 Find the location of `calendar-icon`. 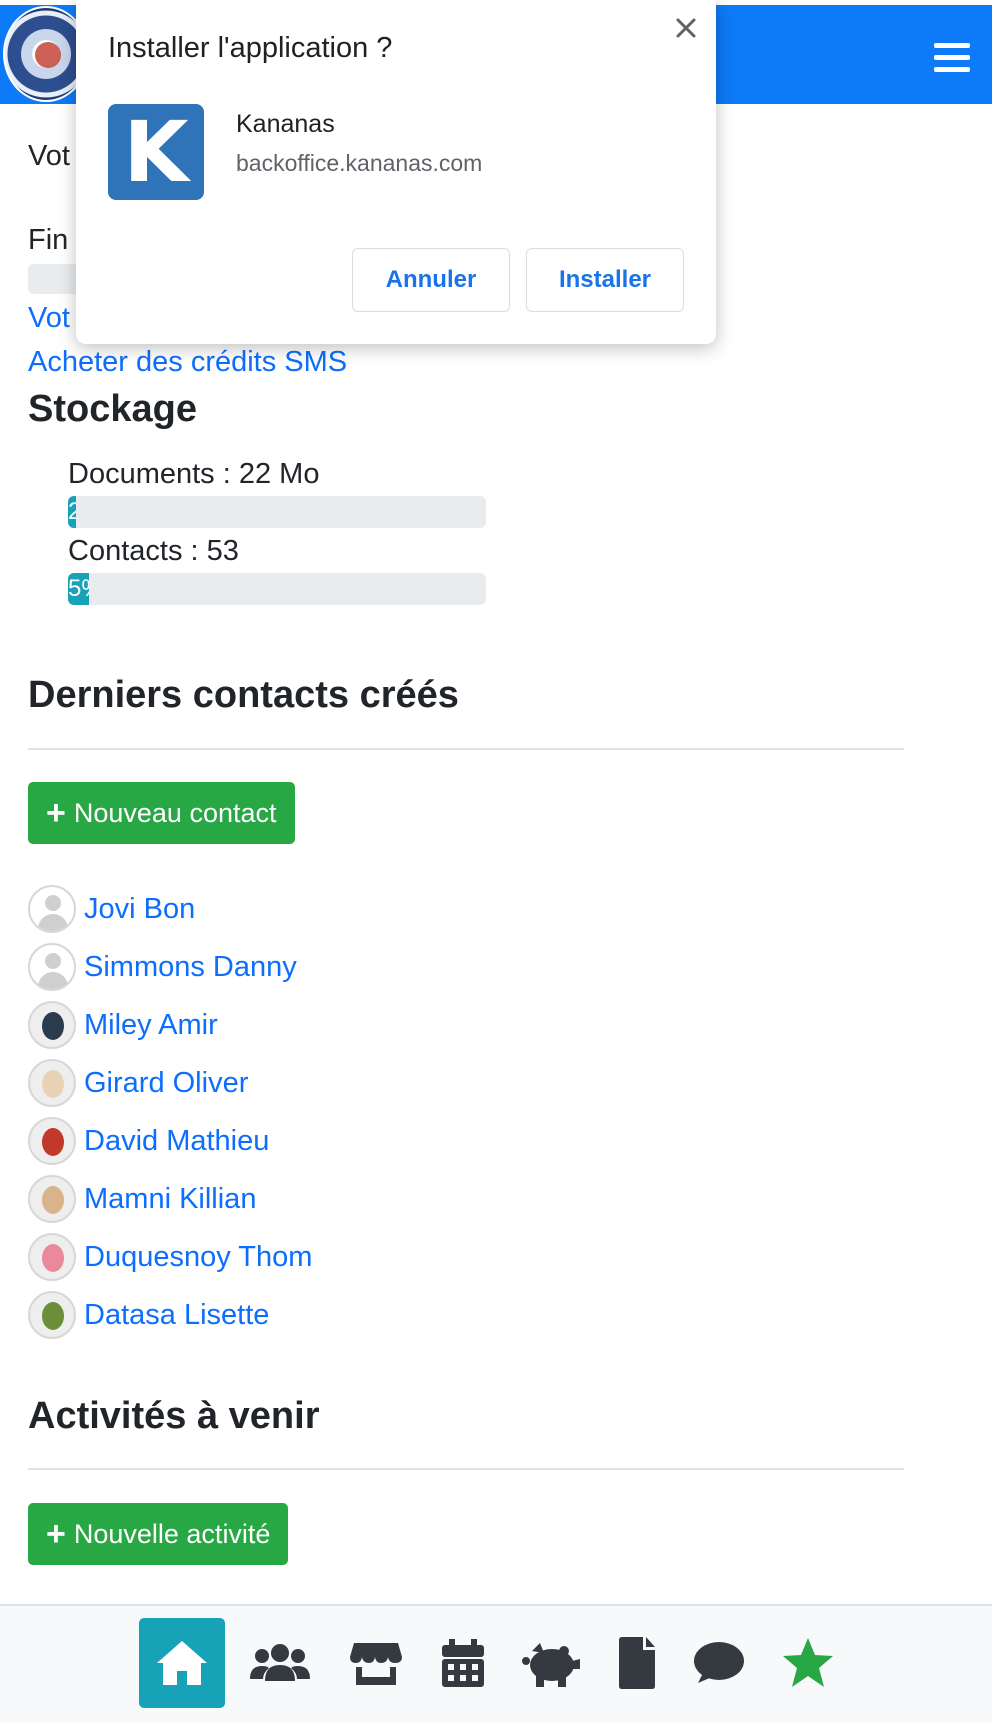

calendar-icon is located at coordinates (463, 1663).